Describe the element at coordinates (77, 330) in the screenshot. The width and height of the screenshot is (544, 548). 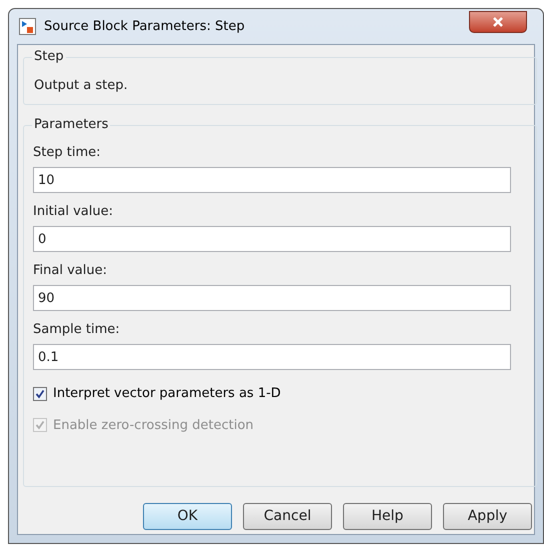
I see `field-label: Sample time:` at that location.